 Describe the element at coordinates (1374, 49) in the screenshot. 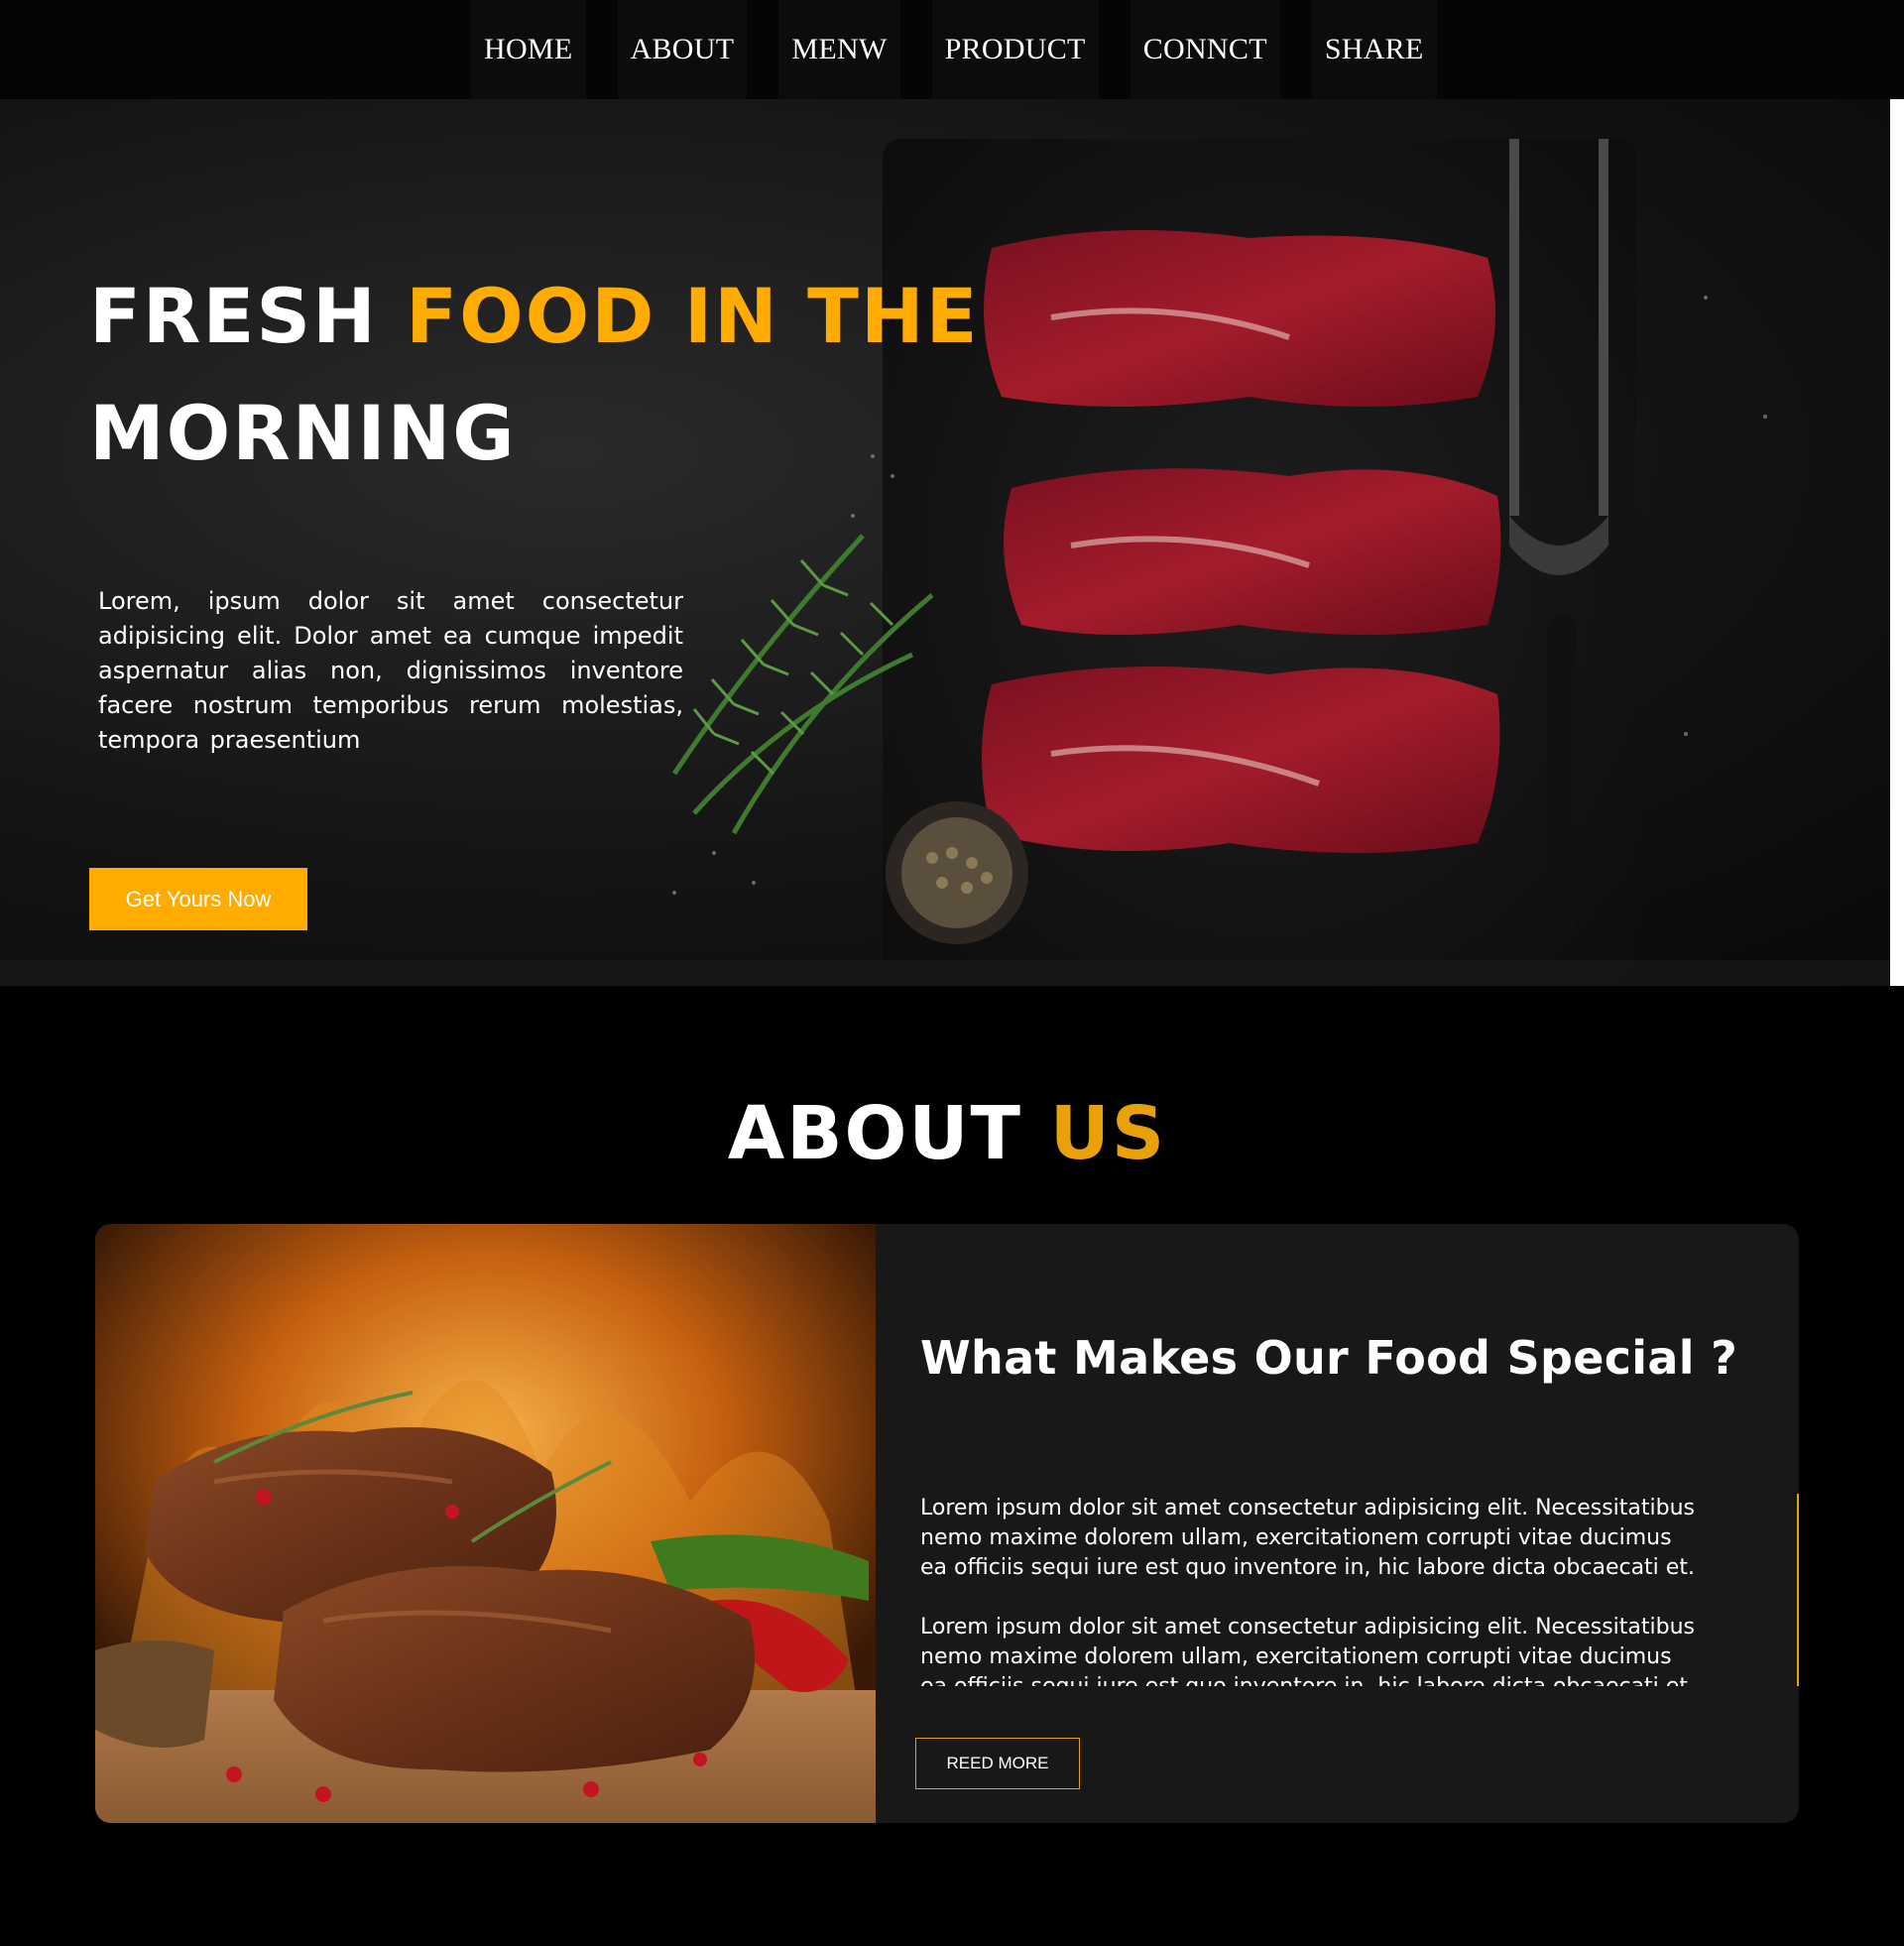

I see `nav-item-share: SHARE` at that location.